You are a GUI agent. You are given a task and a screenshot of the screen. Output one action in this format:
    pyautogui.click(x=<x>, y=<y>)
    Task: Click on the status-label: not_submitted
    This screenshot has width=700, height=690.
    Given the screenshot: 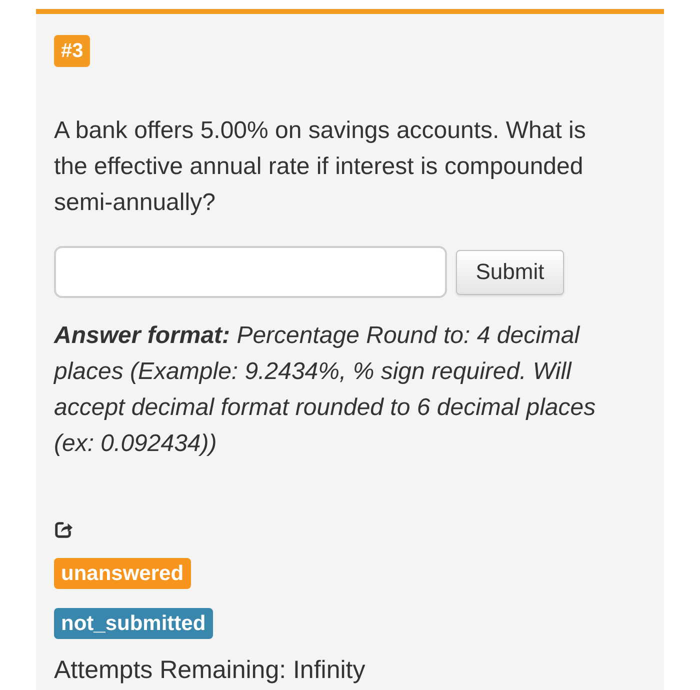 What is the action you would take?
    pyautogui.click(x=133, y=623)
    